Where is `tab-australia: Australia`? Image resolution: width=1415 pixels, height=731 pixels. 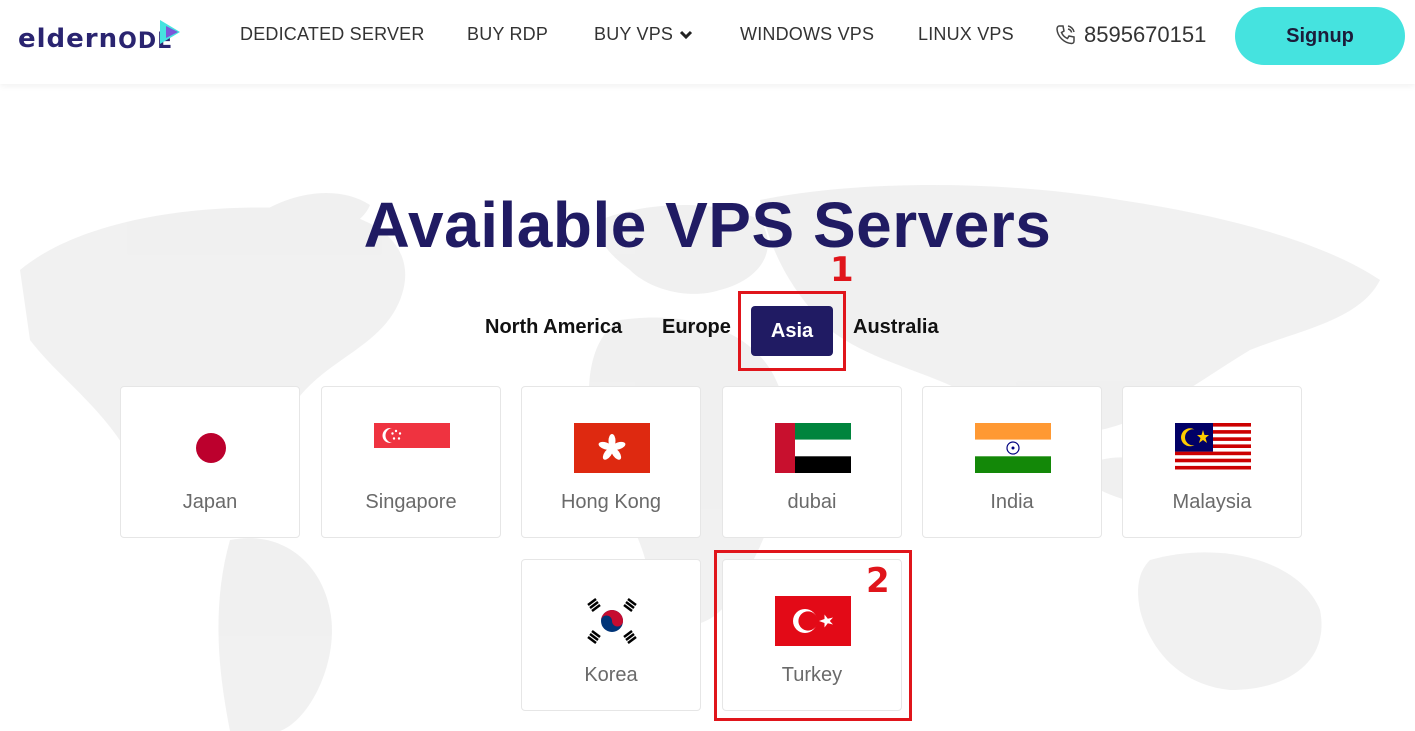
tab-australia: Australia is located at coordinates (896, 327).